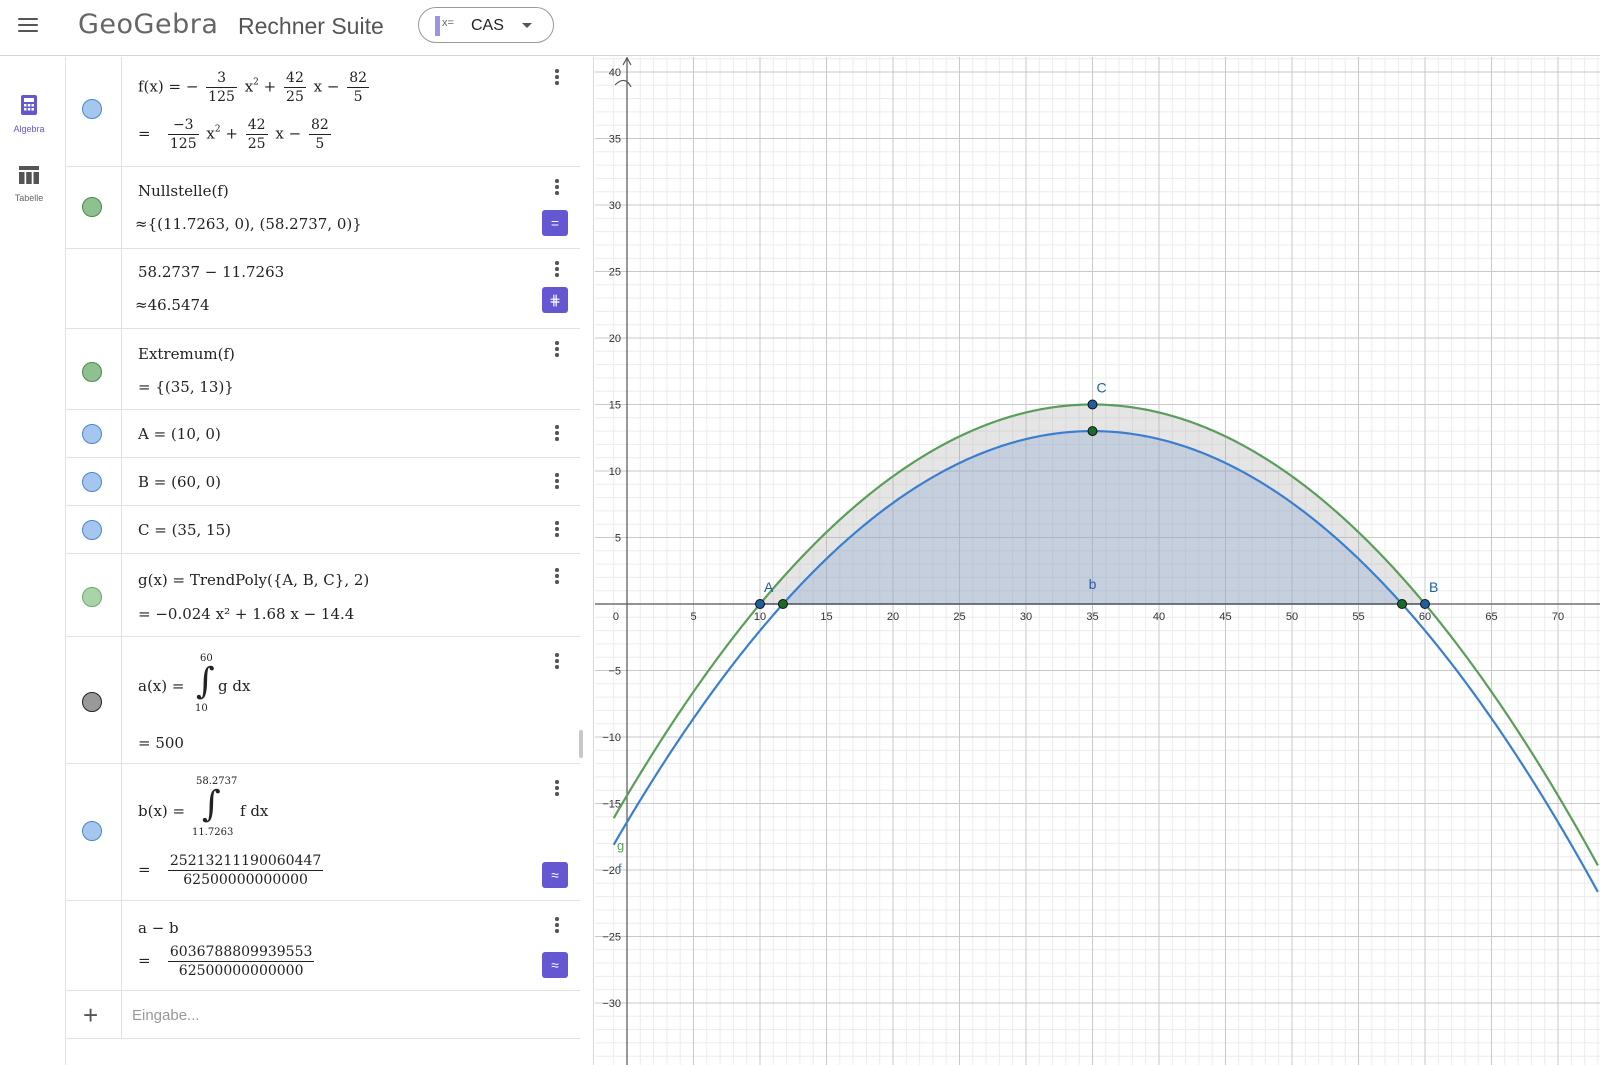 This screenshot has width=1600, height=1065. I want to click on algebra-row-a-minus-b: a − b = 6036788809939553 62500000000000 ≈, so click(323, 946).